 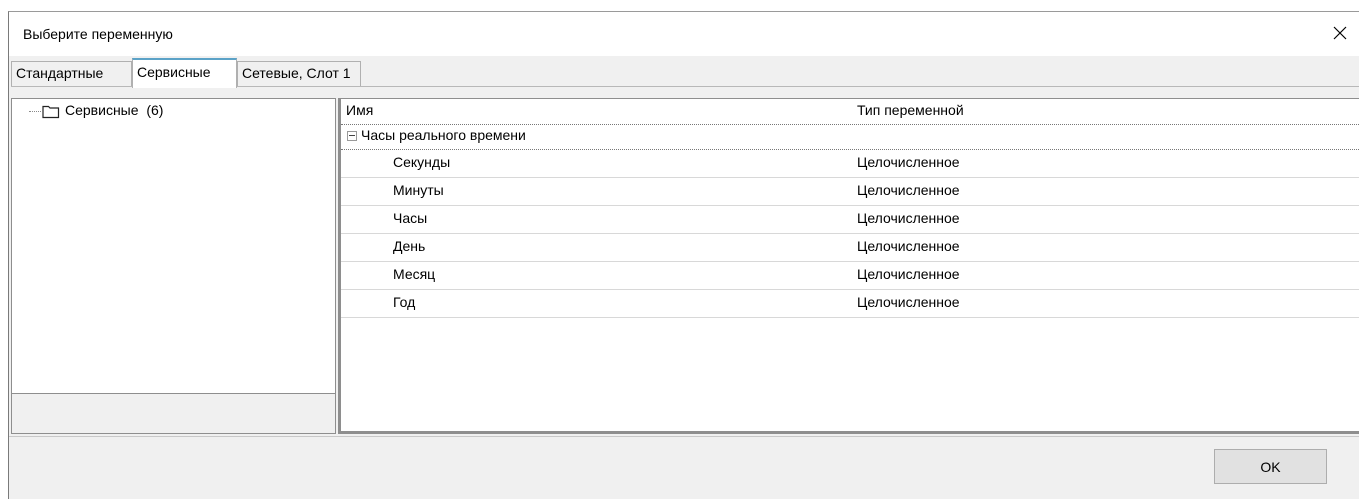 I want to click on group-row-rtc: Часы реального времени, so click(x=850, y=137).